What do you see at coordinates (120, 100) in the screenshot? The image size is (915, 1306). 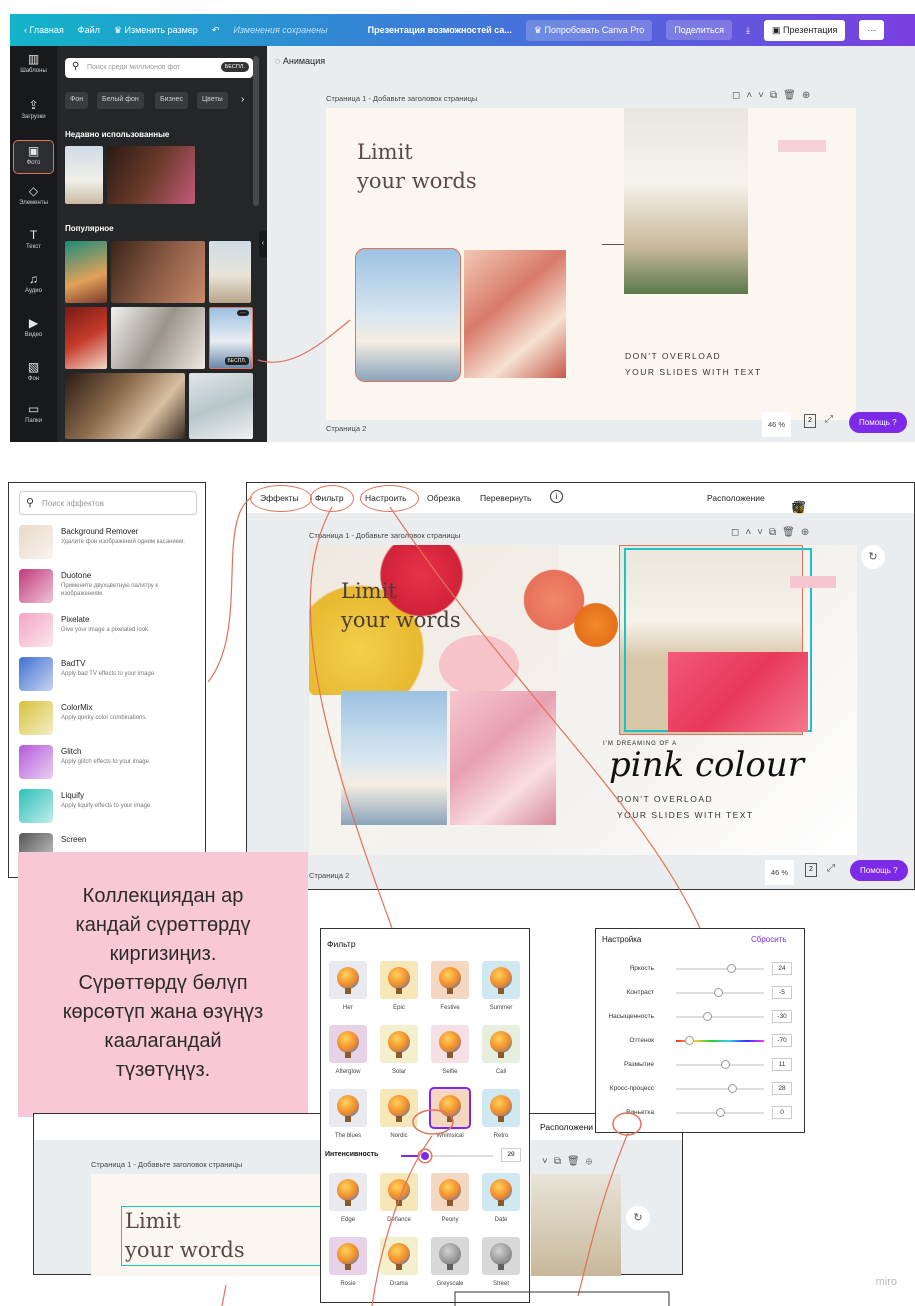 I see `chip-white-background: Белый фон` at bounding box center [120, 100].